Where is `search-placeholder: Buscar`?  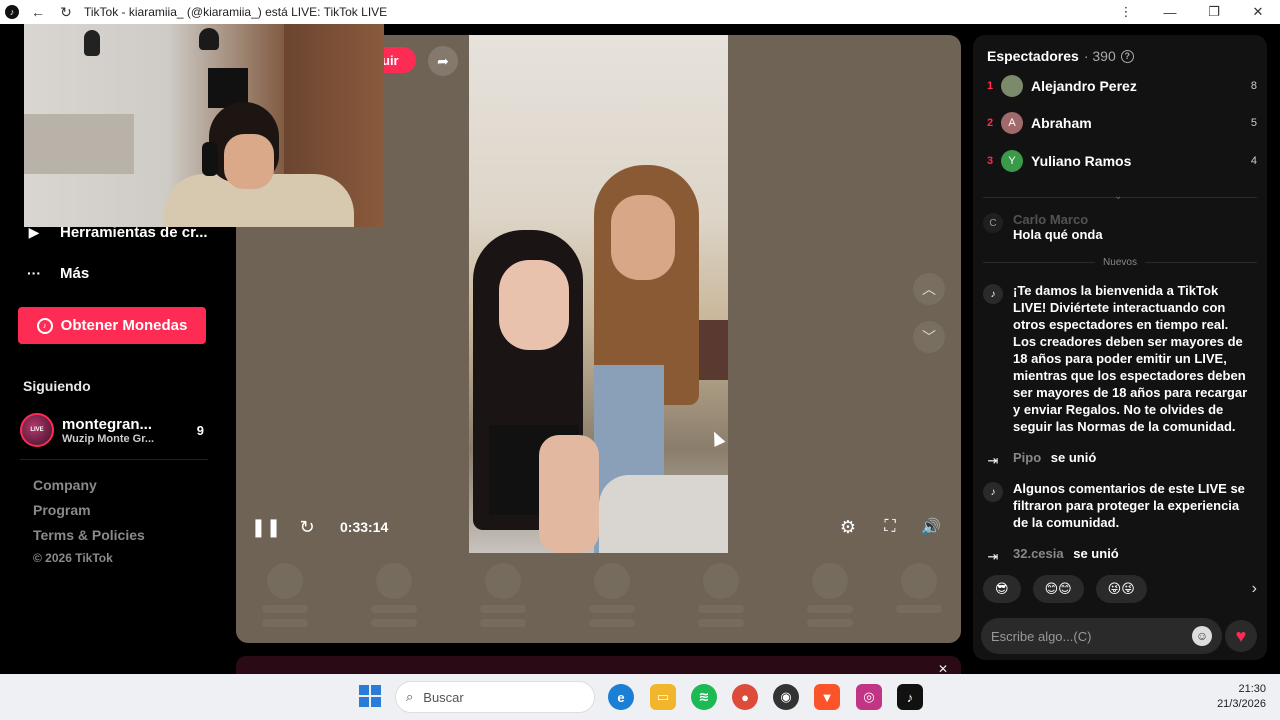
search-placeholder: Buscar is located at coordinates (443, 697).